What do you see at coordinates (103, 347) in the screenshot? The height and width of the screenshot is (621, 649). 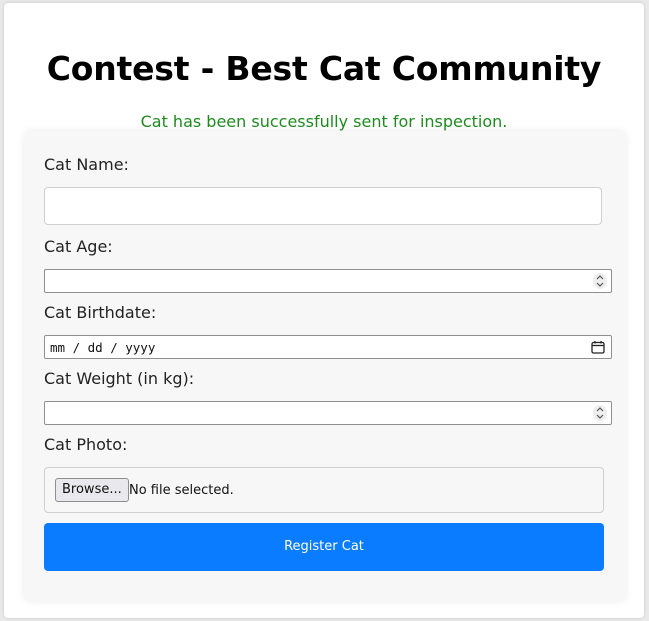 I see `date-placeholder: mm / dd / yyyy` at bounding box center [103, 347].